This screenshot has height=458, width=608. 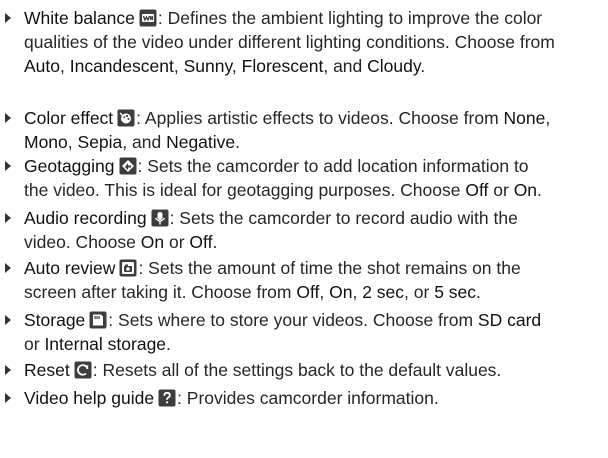 What do you see at coordinates (42, 66) in the screenshot?
I see `option-value: Auto` at bounding box center [42, 66].